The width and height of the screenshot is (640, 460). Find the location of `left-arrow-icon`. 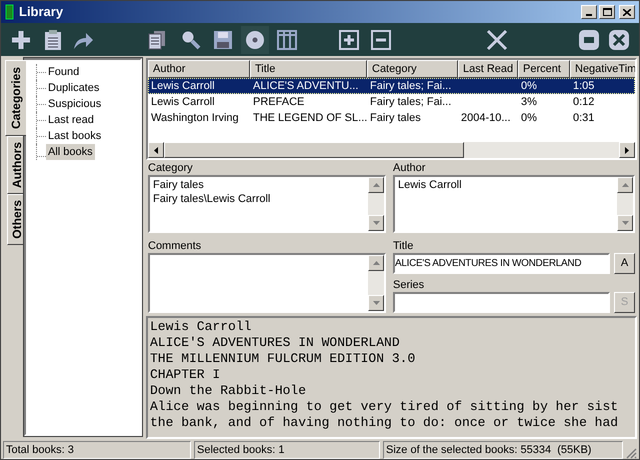

left-arrow-icon is located at coordinates (156, 150).